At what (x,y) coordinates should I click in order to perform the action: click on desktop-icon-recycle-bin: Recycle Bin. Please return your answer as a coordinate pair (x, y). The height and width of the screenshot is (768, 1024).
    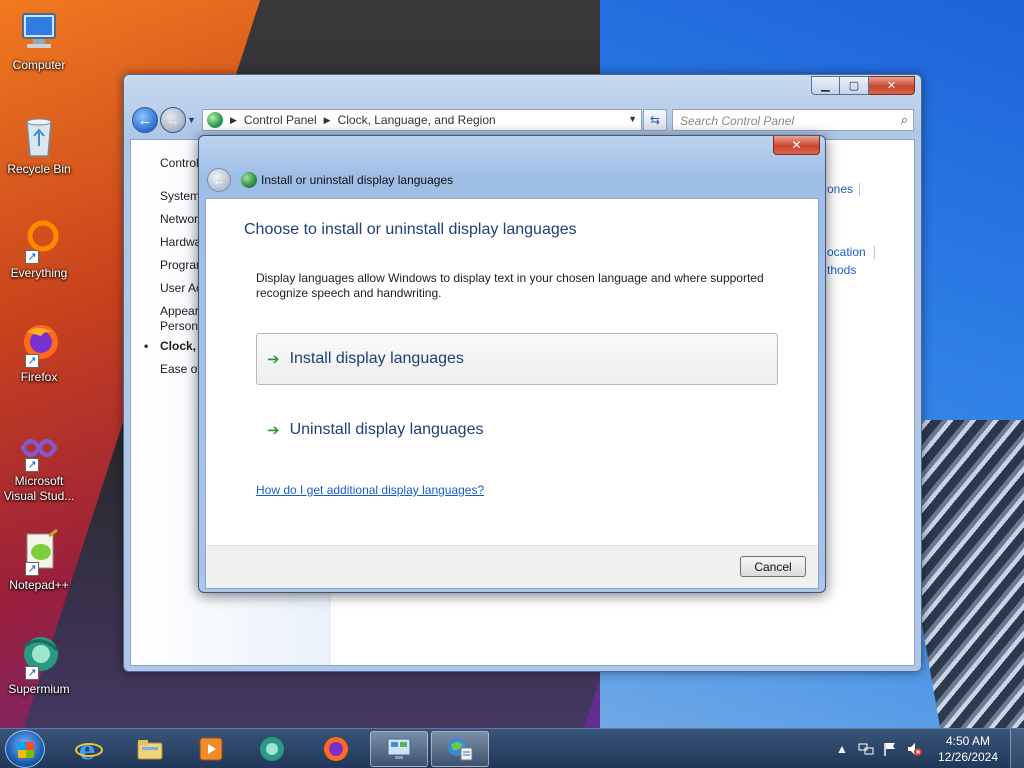
    Looking at the image, I should click on (39, 144).